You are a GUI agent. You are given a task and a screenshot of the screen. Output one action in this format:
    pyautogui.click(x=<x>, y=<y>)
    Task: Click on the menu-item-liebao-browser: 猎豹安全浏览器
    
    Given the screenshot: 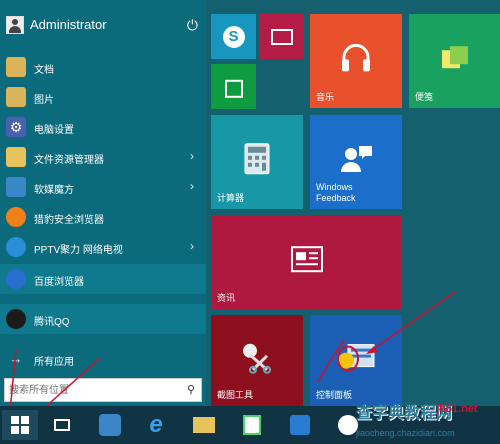 What is the action you would take?
    pyautogui.click(x=103, y=217)
    